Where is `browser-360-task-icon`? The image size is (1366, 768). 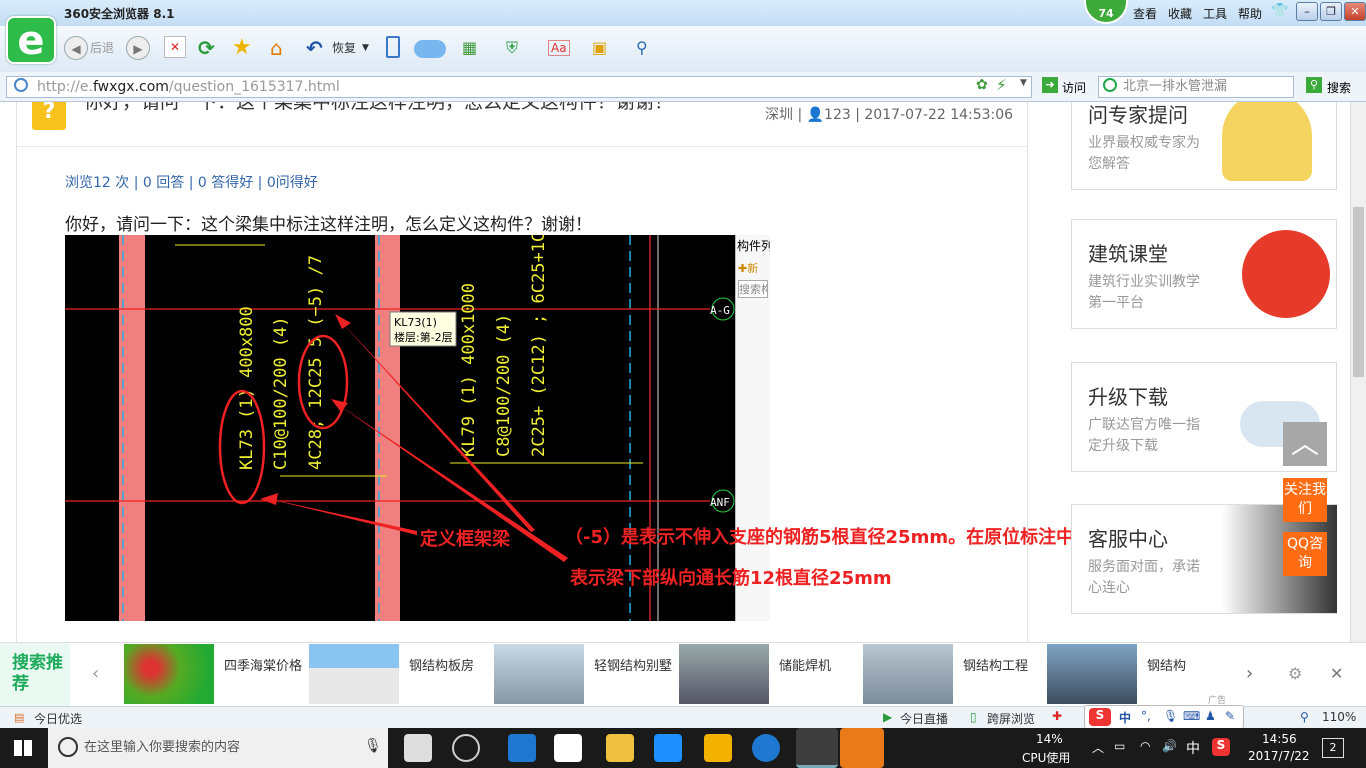 browser-360-task-icon is located at coordinates (817, 748).